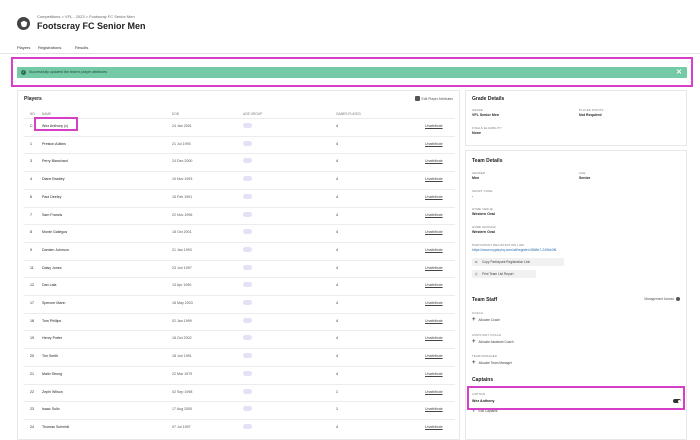 The image size is (700, 440). What do you see at coordinates (53, 179) in the screenshot?
I see `player-name: Diane Bradley` at bounding box center [53, 179].